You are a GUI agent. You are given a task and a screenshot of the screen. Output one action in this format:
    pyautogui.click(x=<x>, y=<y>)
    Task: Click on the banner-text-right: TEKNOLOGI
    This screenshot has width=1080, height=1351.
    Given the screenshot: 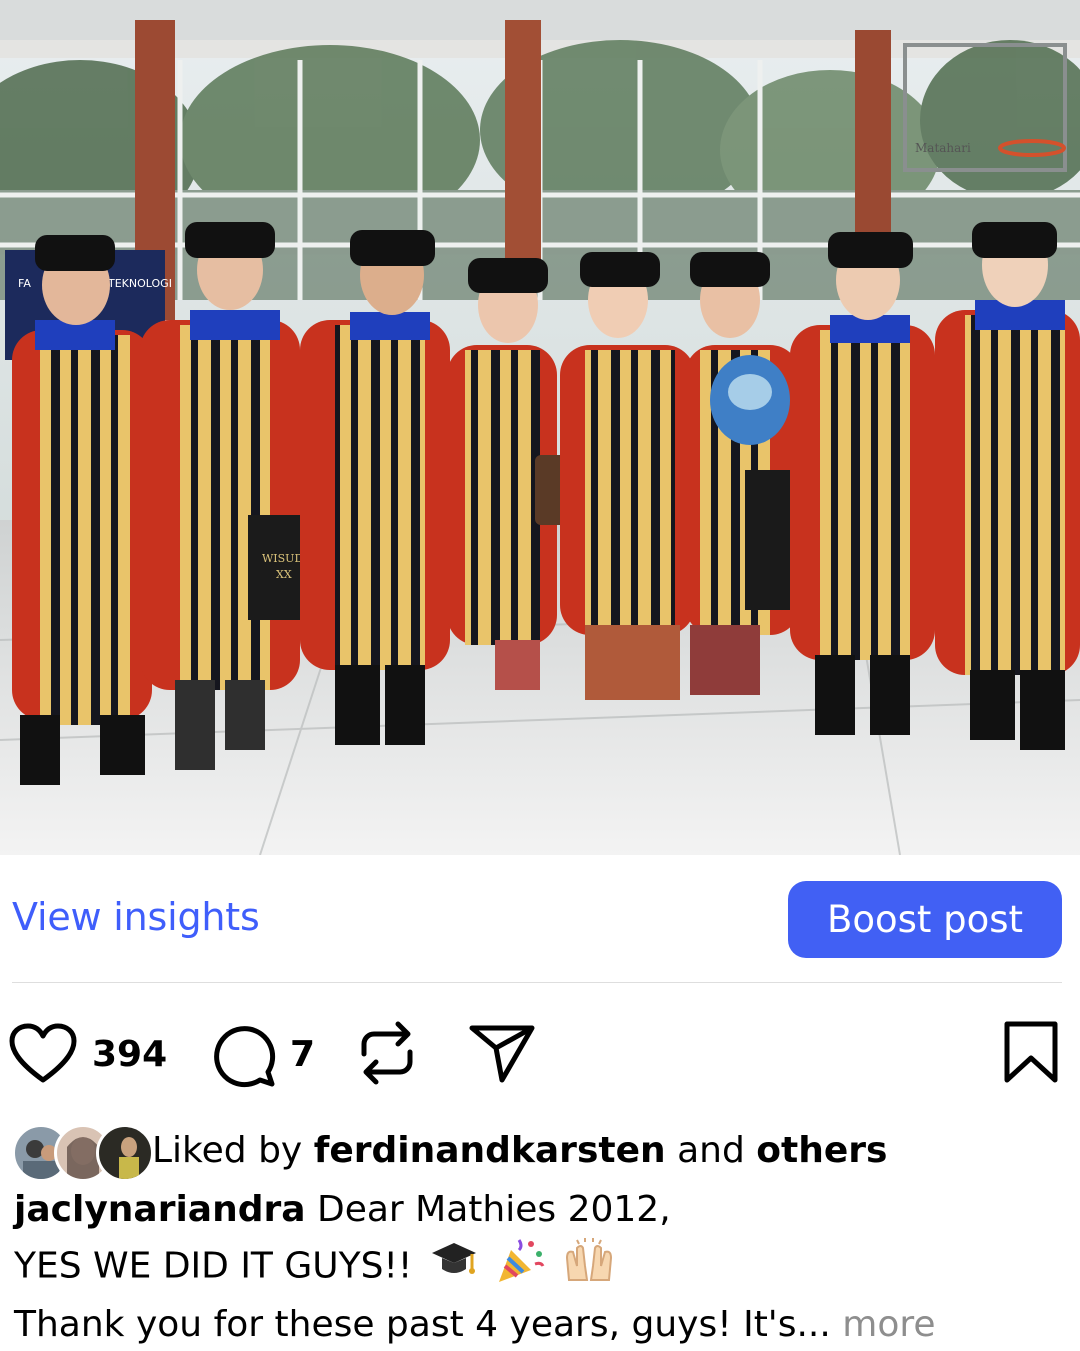 What is the action you would take?
    pyautogui.click(x=139, y=283)
    